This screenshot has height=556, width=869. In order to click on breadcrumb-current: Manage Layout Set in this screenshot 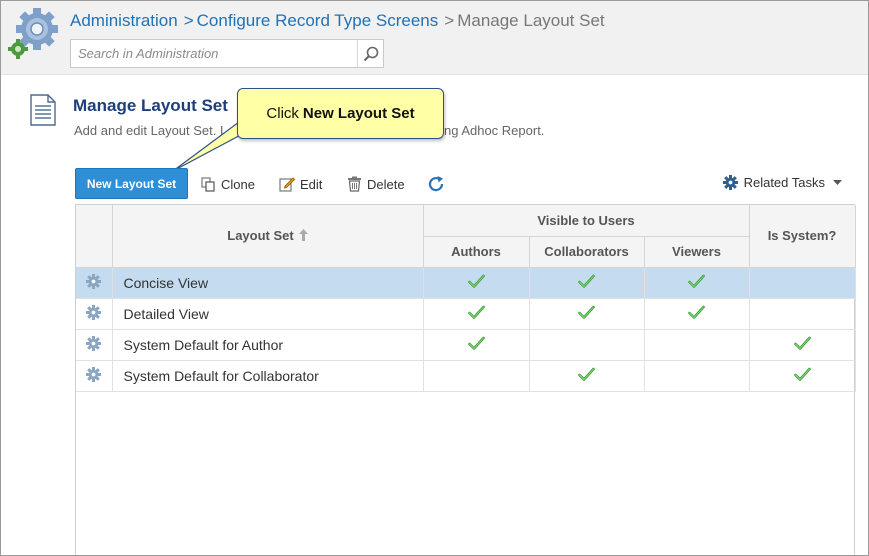, I will do `click(531, 20)`.